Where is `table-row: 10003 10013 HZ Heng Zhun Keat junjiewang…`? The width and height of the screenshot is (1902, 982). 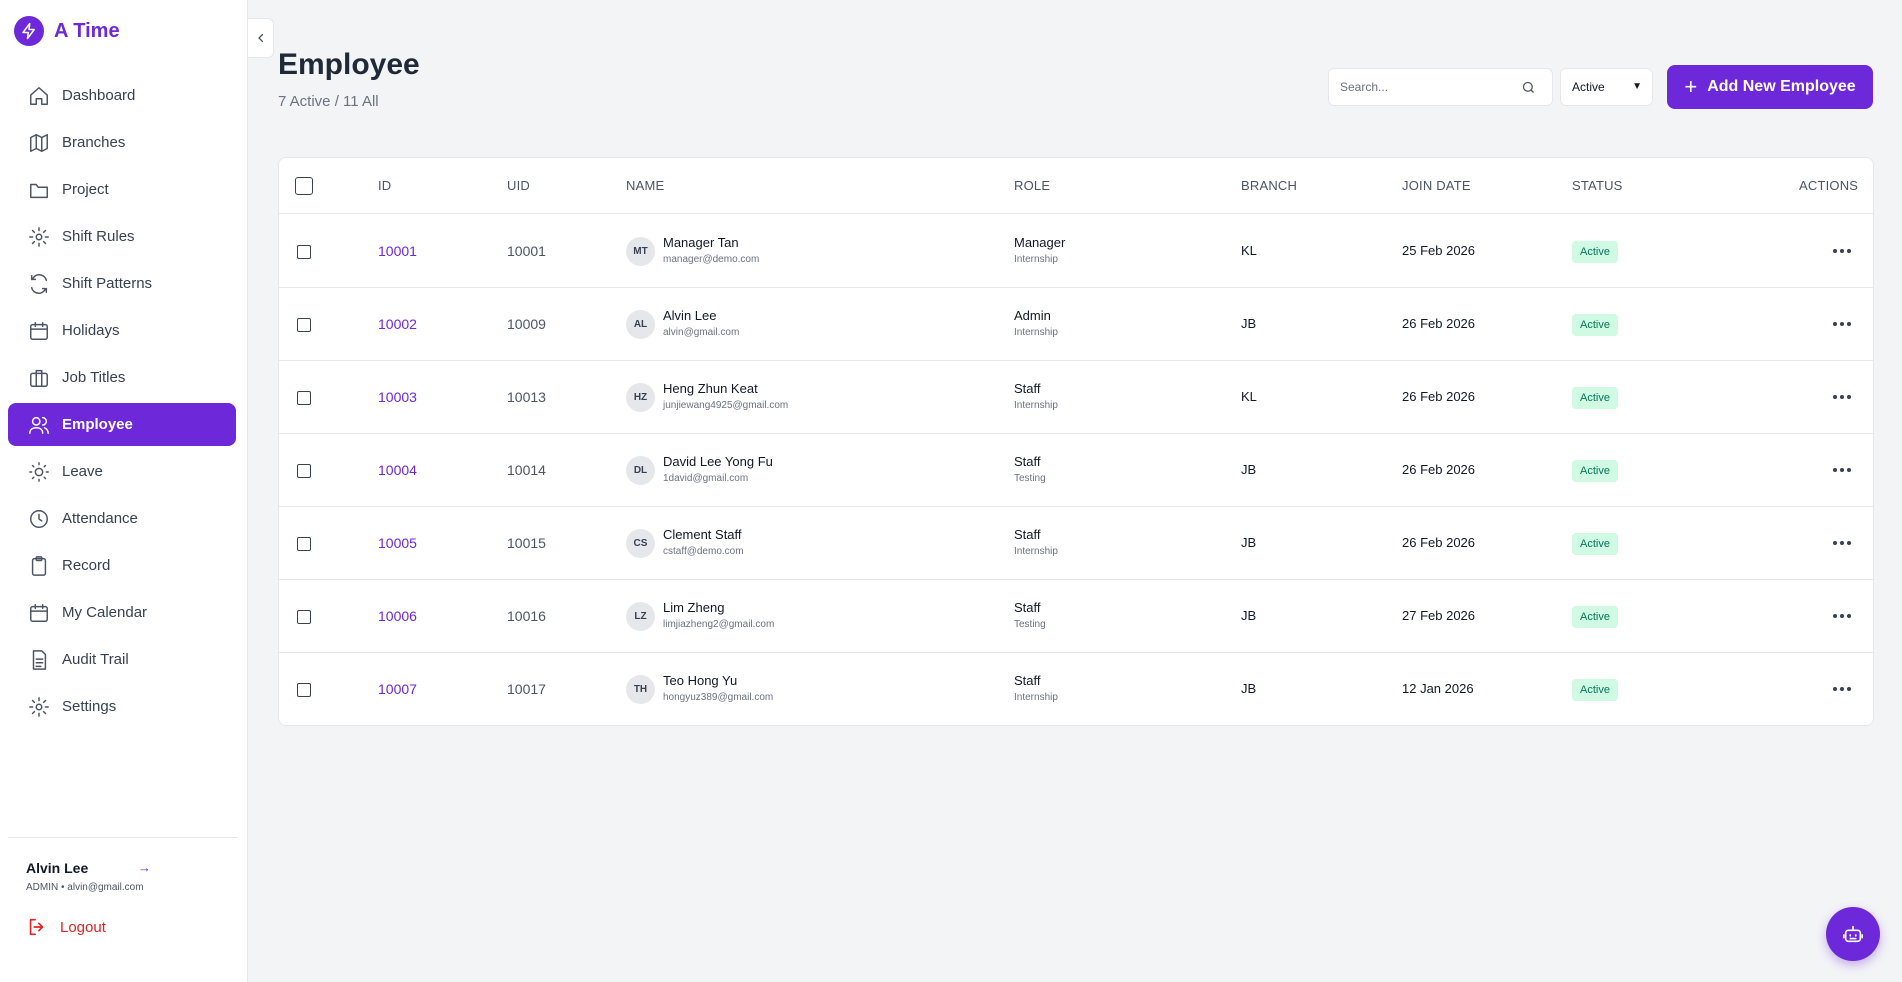 table-row: 10003 10013 HZ Heng Zhun Keat junjiewang… is located at coordinates (1076, 397).